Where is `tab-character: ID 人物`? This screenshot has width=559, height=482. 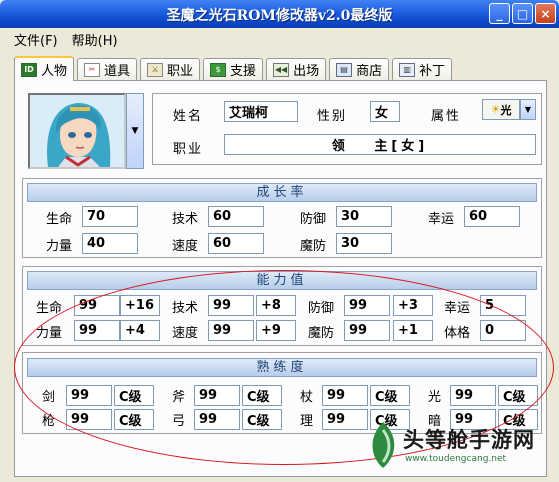 tab-character: ID 人物 is located at coordinates (44, 68).